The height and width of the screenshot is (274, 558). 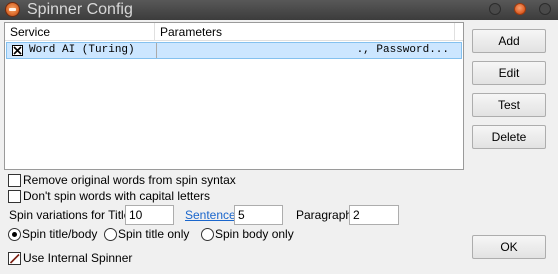 I want to click on title-variations-input: 10, so click(x=149, y=215).